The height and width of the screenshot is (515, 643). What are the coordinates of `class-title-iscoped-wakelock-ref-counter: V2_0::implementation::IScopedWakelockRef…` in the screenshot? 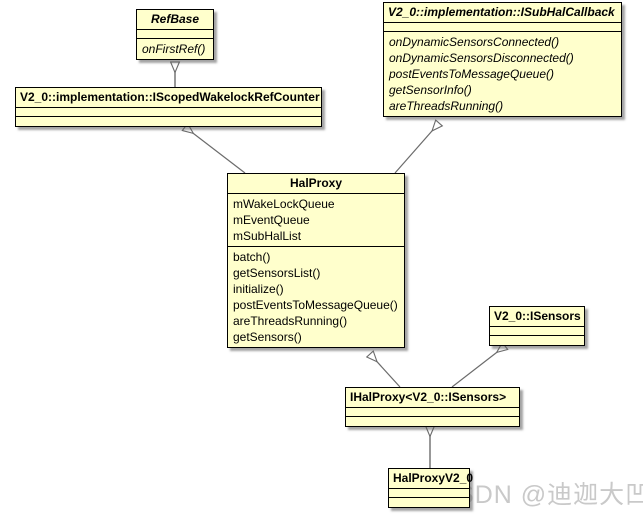 It's located at (168, 98).